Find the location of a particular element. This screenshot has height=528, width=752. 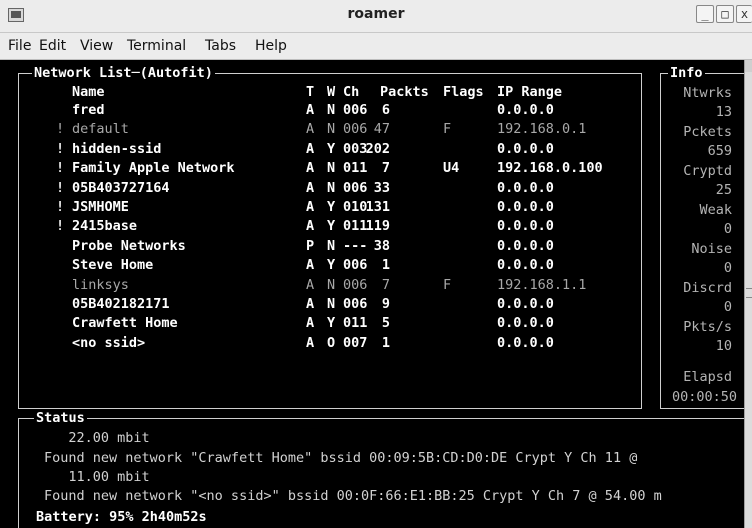

network-row-name: Crawfett Home is located at coordinates (125, 323).